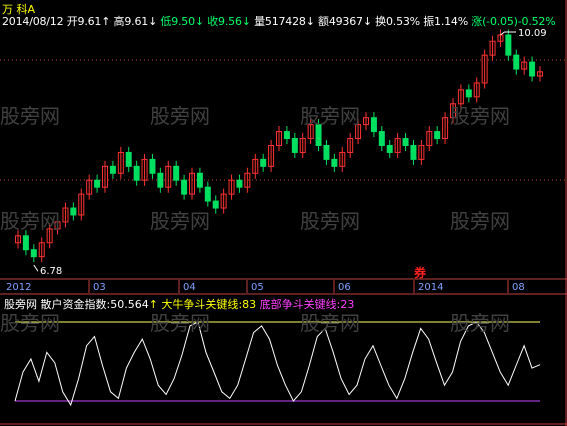 The height and width of the screenshot is (426, 567). What do you see at coordinates (119, 21) in the screenshot?
I see `high-label: 高` at bounding box center [119, 21].